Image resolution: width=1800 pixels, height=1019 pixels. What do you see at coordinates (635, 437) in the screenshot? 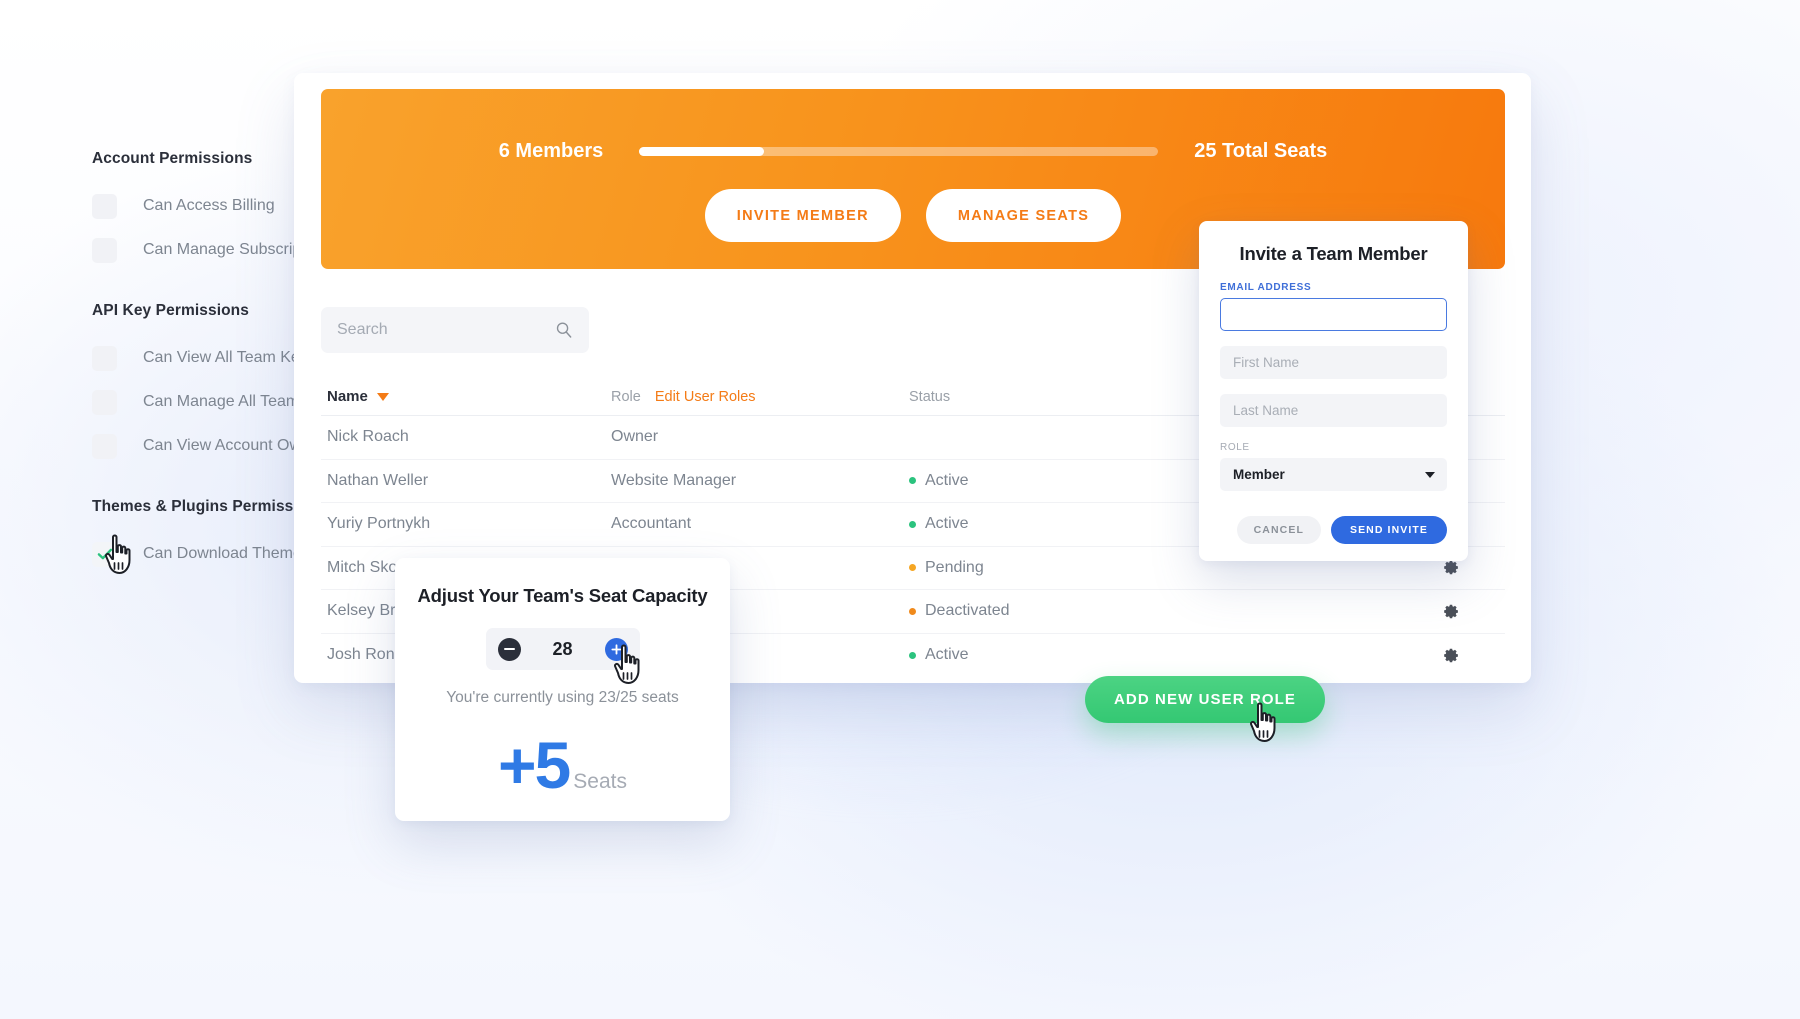
I see `cell-role: Owner` at bounding box center [635, 437].